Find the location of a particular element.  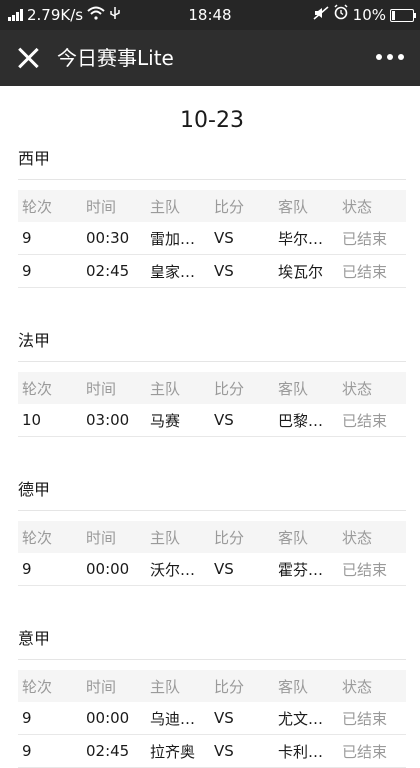

status-right: 10% is located at coordinates (364, 15).